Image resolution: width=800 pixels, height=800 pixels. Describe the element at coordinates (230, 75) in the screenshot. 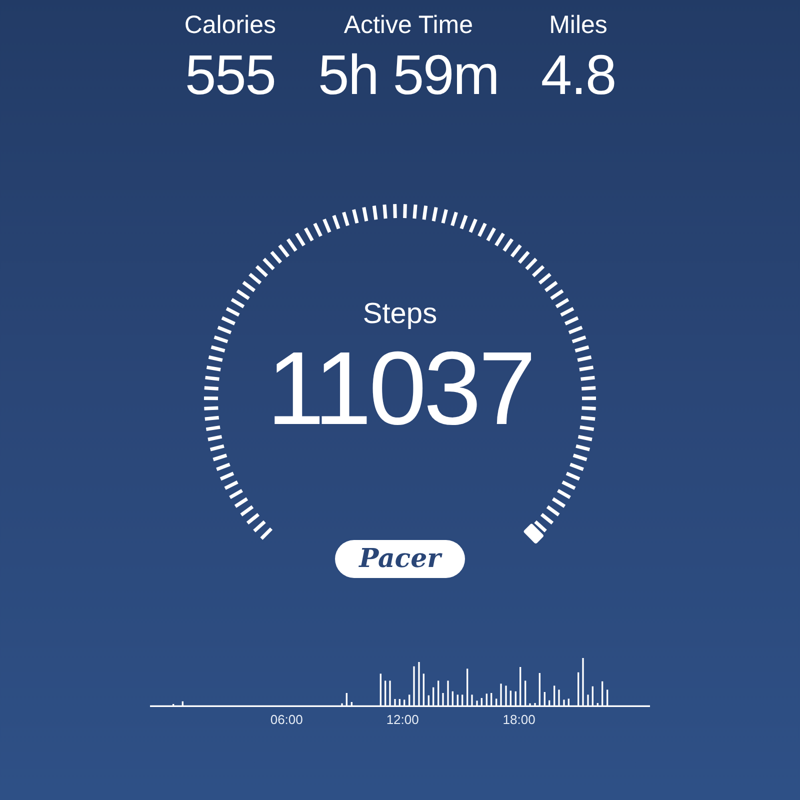

I see `stat-value: 555` at that location.